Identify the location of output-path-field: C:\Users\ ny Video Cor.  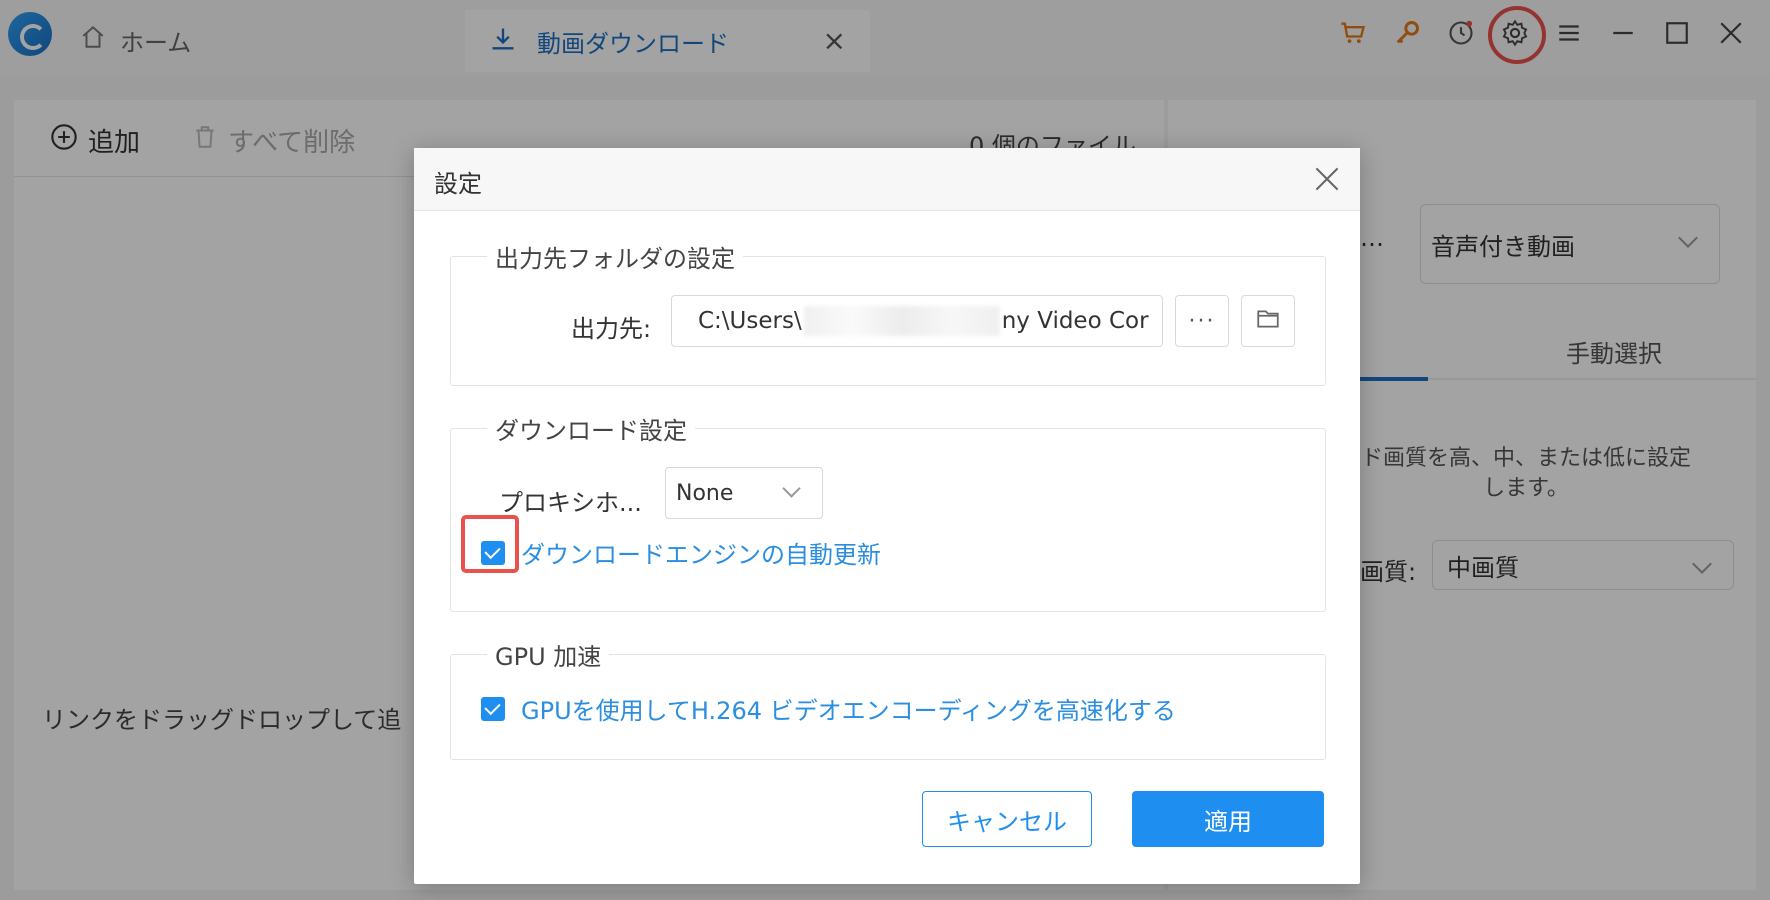
(917, 321).